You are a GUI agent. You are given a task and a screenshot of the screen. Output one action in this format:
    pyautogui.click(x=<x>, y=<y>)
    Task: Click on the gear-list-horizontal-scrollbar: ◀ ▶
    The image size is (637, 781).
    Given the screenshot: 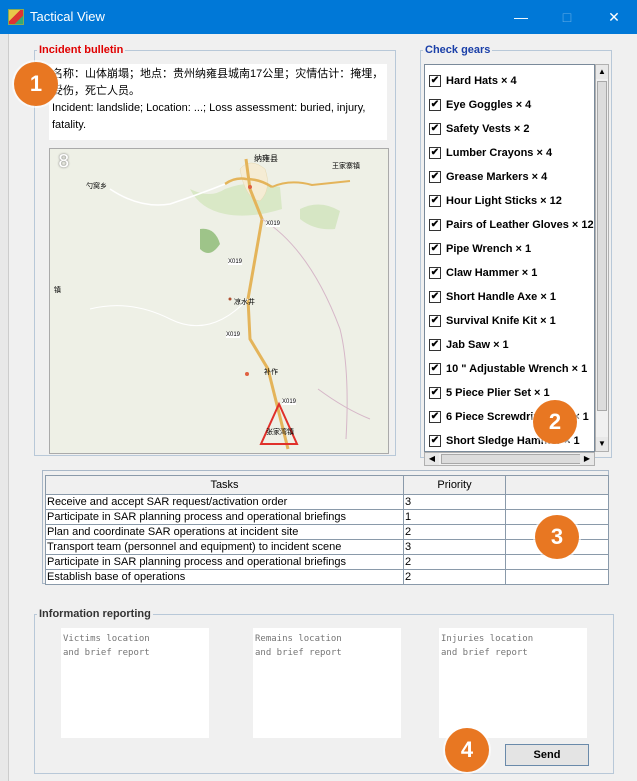 What is the action you would take?
    pyautogui.click(x=509, y=459)
    